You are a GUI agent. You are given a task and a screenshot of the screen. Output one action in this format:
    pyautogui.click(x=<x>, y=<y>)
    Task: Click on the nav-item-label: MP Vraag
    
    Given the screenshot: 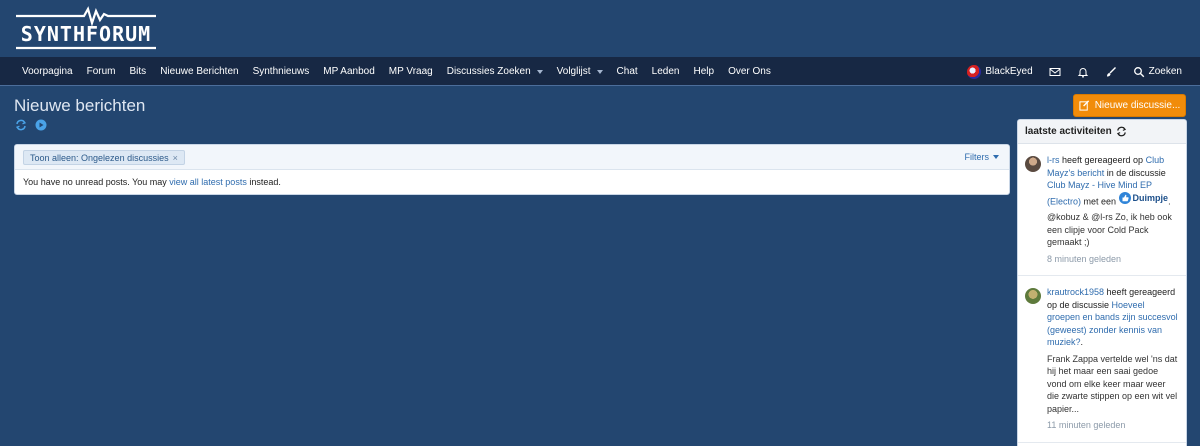 What is the action you would take?
    pyautogui.click(x=410, y=71)
    